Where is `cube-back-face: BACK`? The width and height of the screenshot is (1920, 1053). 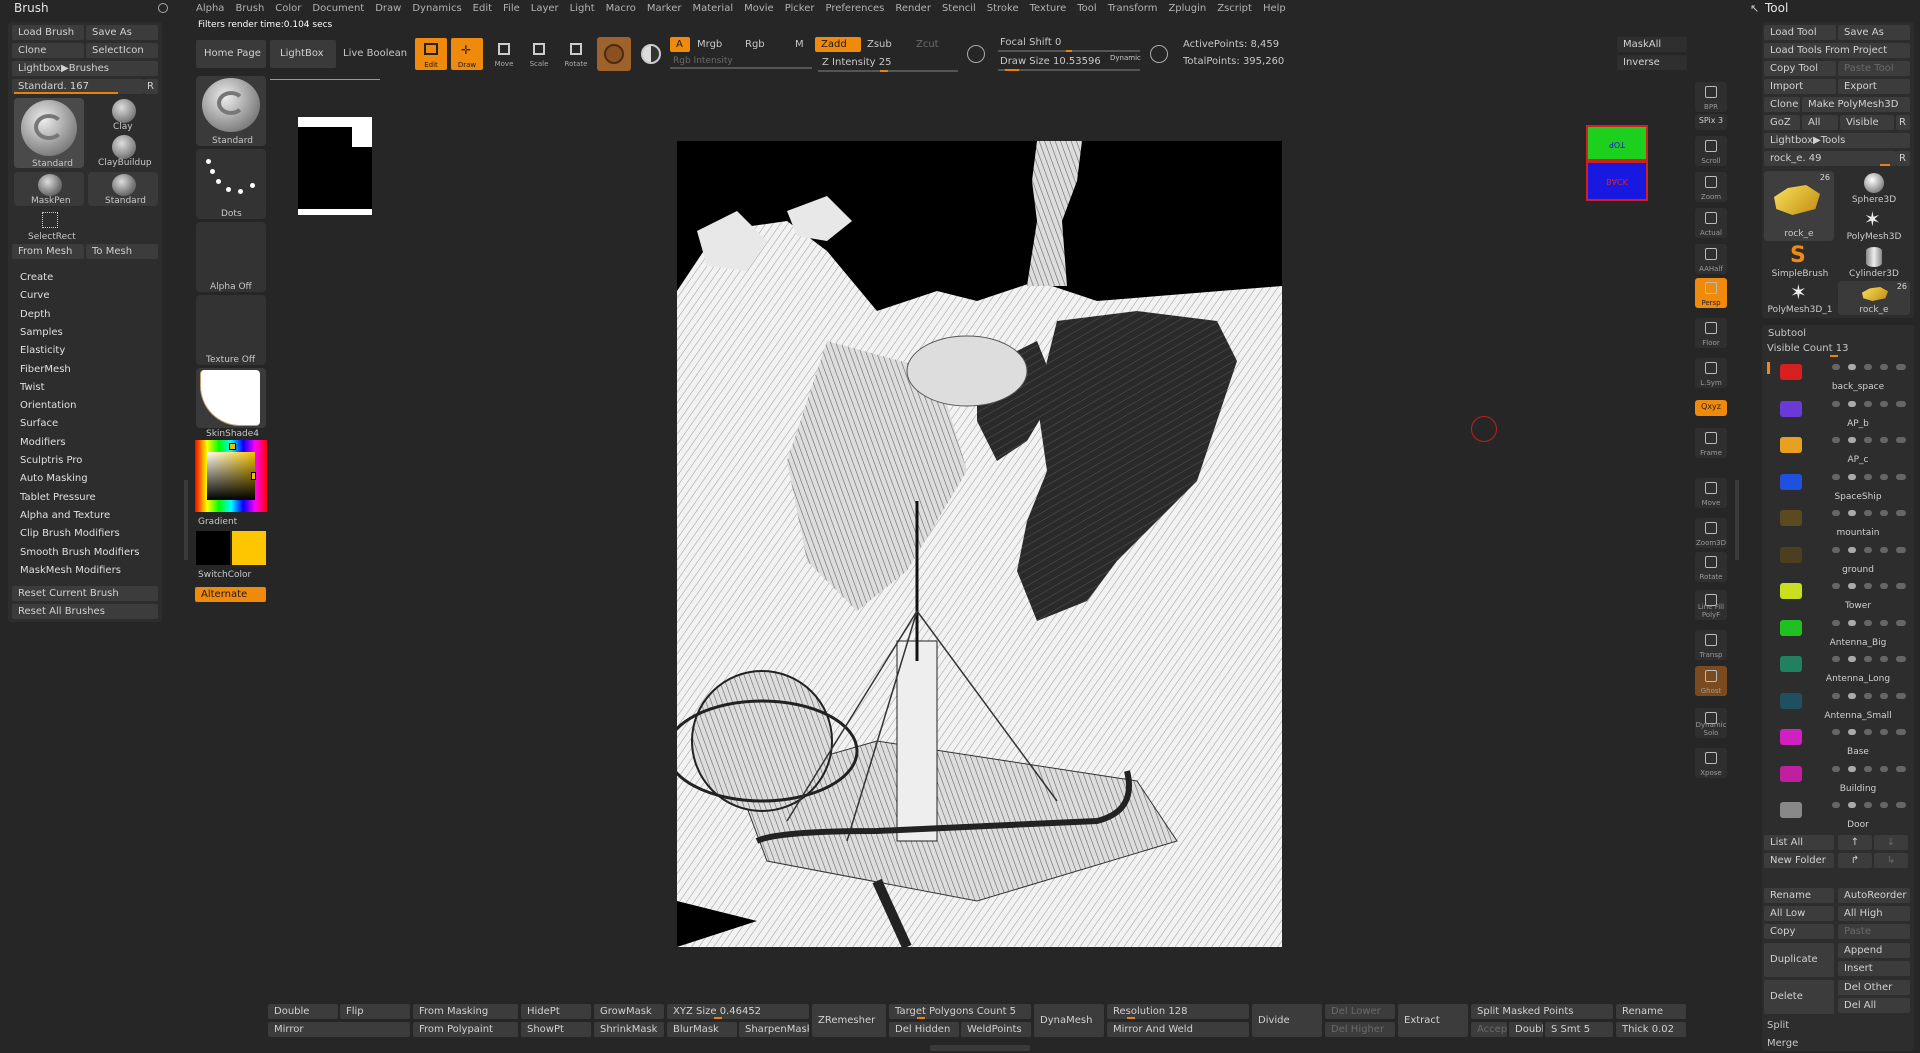 cube-back-face: BACK is located at coordinates (1617, 181).